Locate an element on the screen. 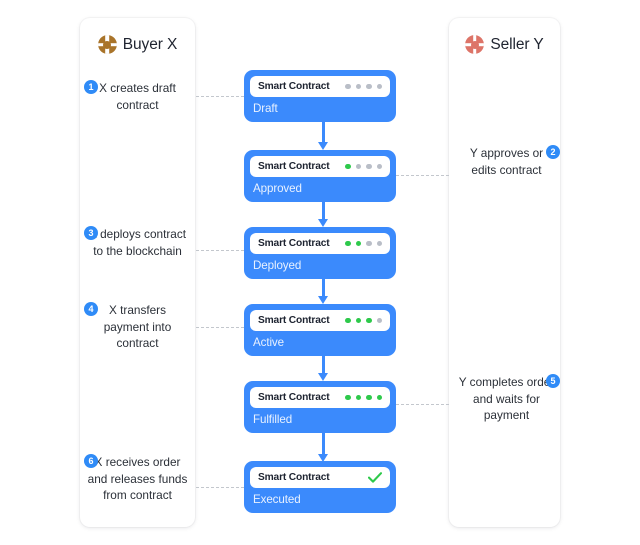 The image size is (640, 545). buyer-avatar-icon is located at coordinates (107, 44).